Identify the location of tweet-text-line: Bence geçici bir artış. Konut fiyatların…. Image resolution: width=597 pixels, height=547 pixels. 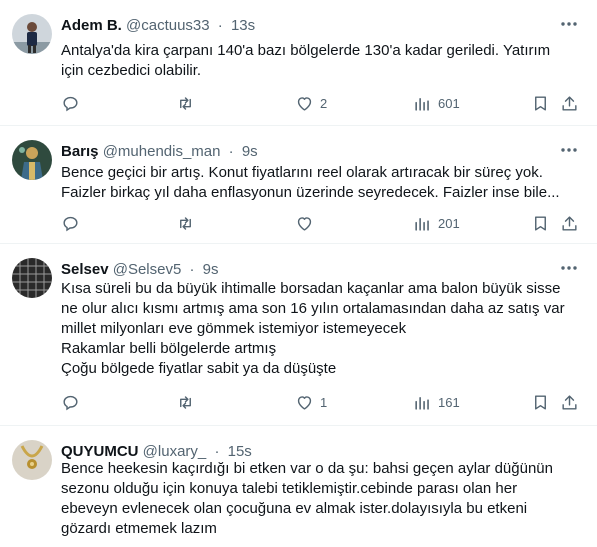
(302, 172).